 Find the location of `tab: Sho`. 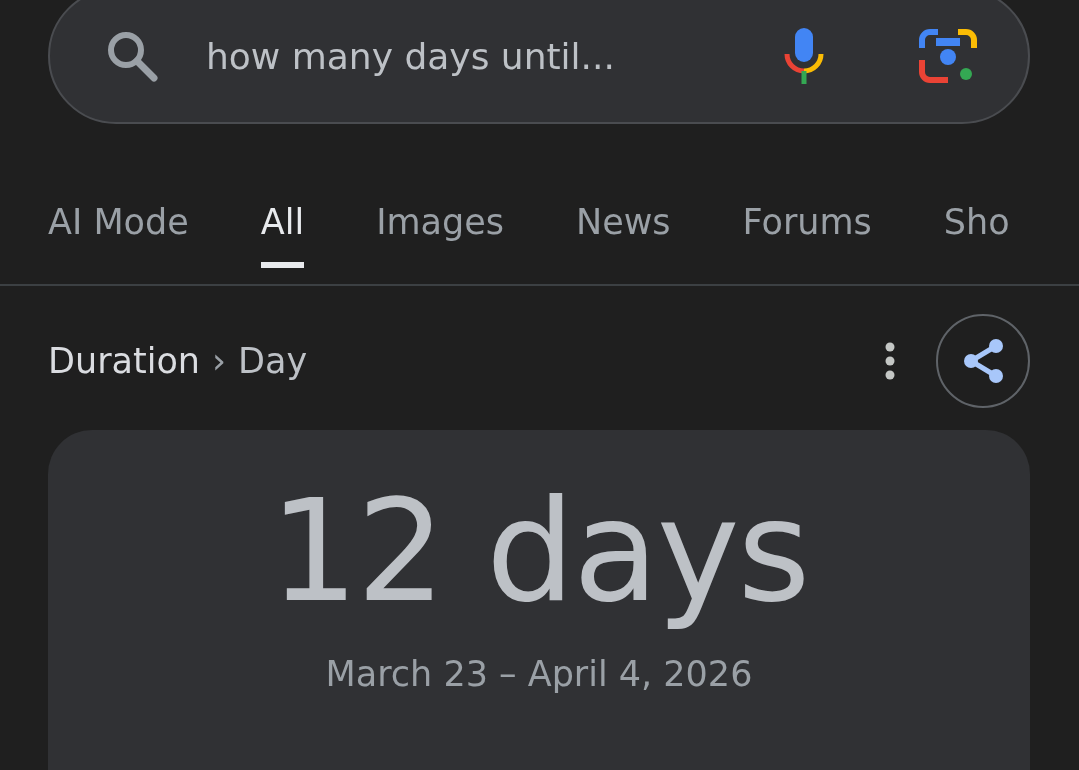

tab: Sho is located at coordinates (976, 225).